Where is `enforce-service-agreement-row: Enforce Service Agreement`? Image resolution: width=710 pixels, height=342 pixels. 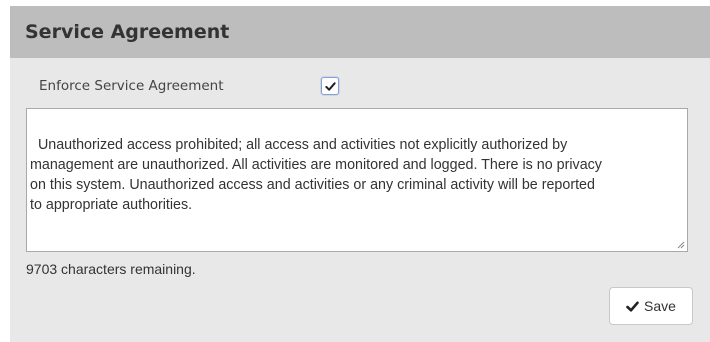
enforce-service-agreement-row: Enforce Service Agreement is located at coordinates (189, 86).